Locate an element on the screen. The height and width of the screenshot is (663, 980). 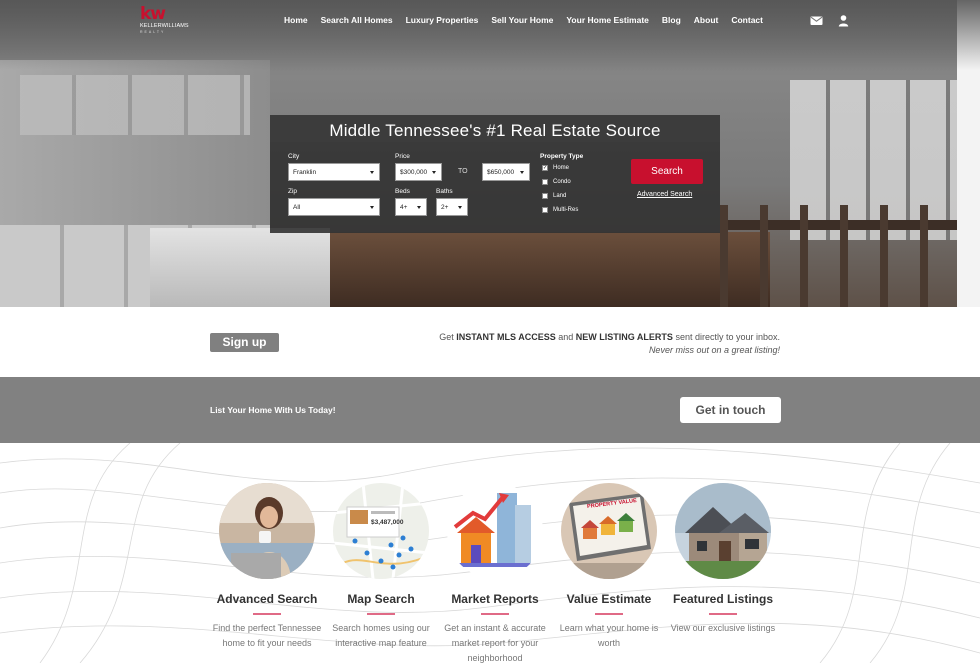
envelope-icon is located at coordinates (816, 20).